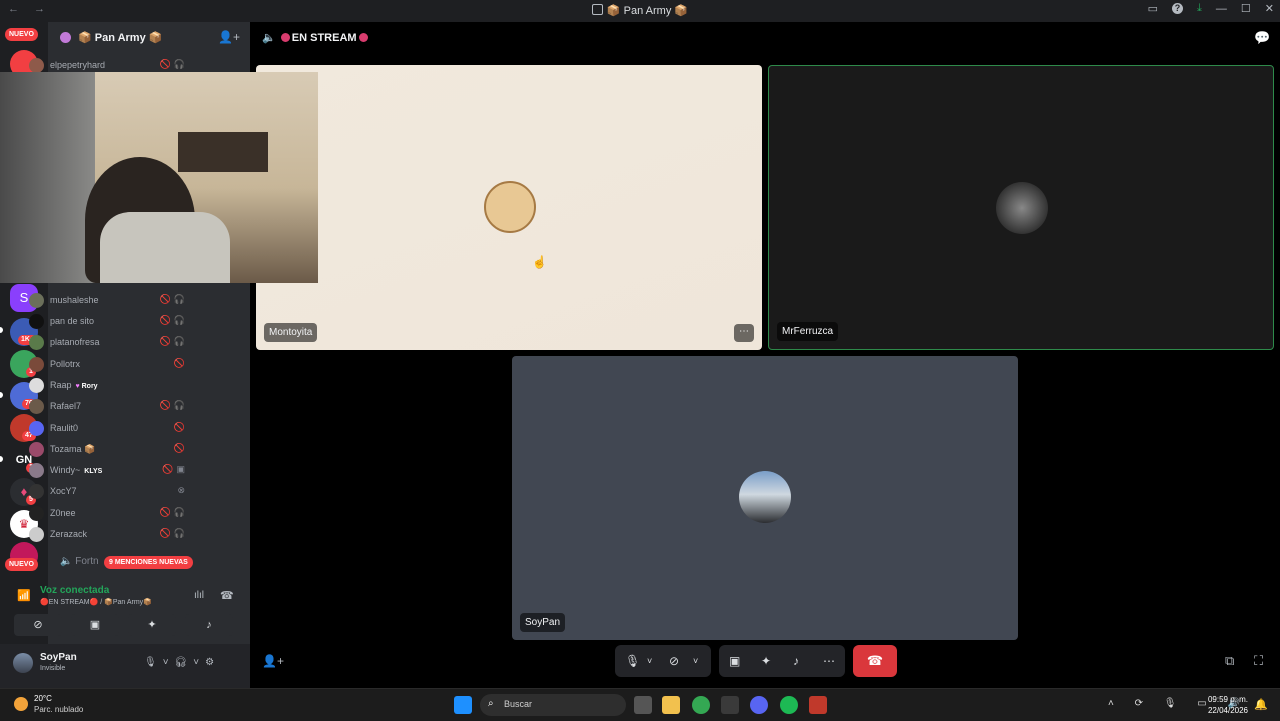 This screenshot has height=721, width=1280. Describe the element at coordinates (74, 590) in the screenshot. I see `voice-status: Voz conectada` at that location.